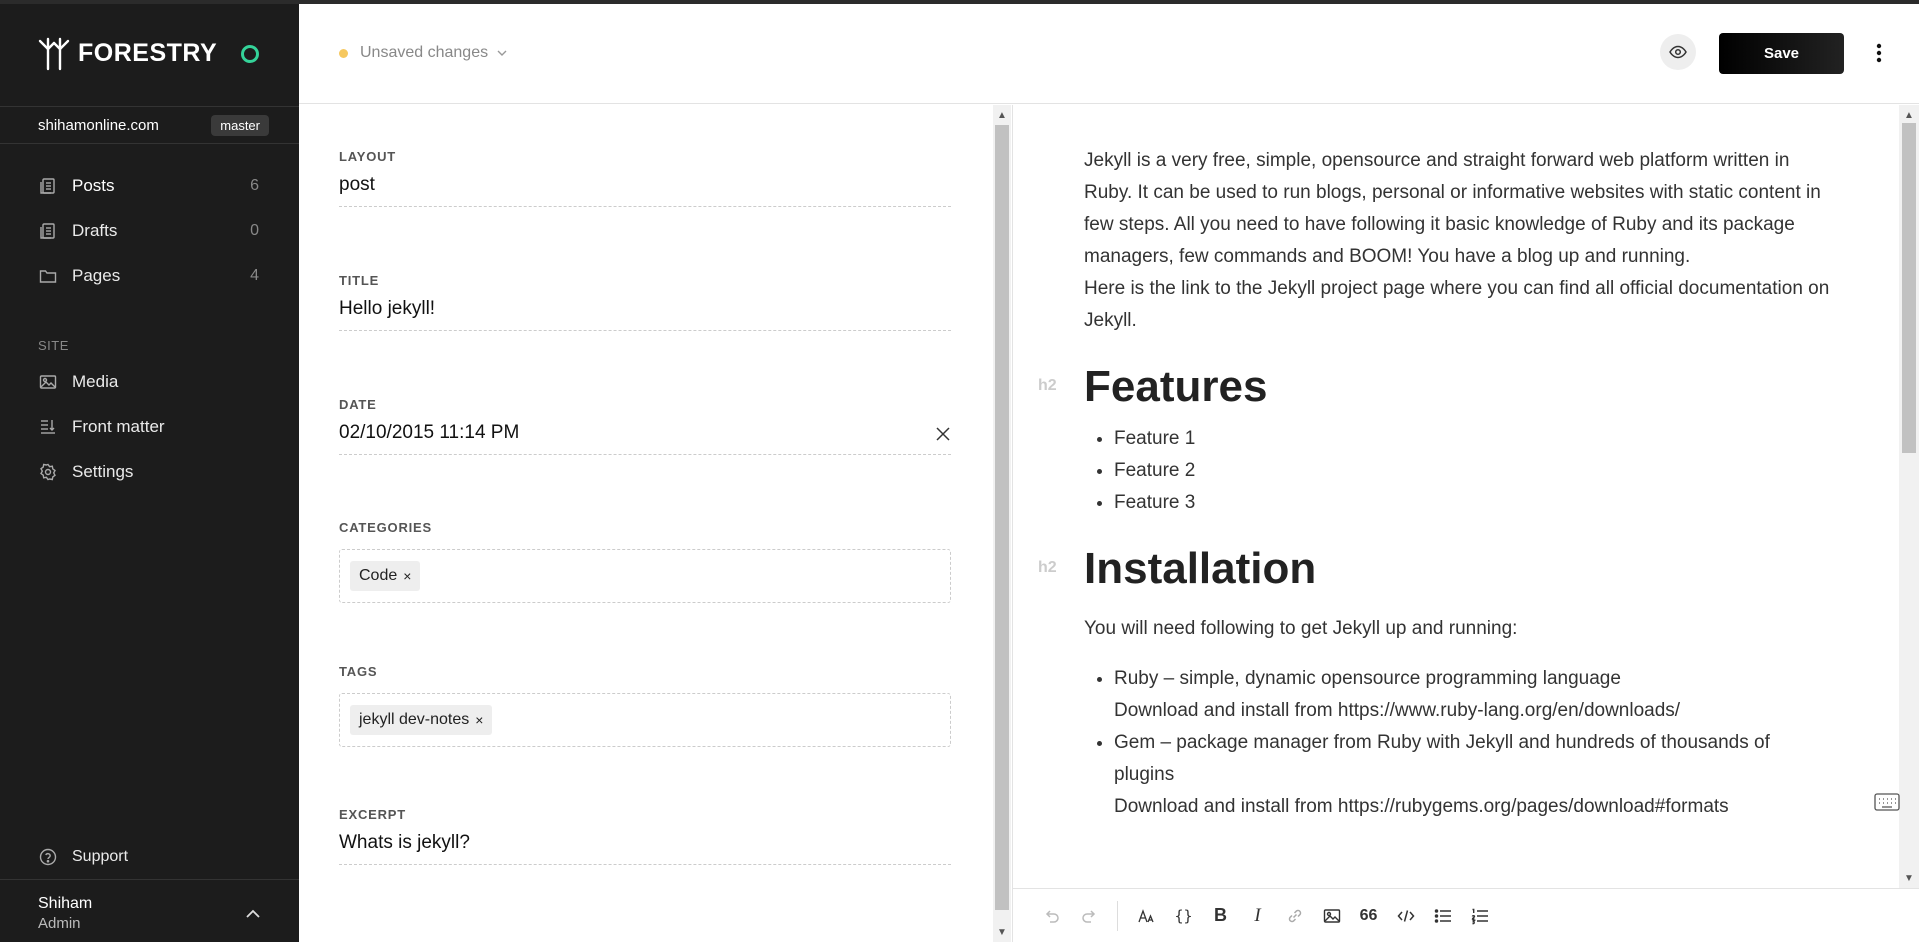 This screenshot has height=942, width=1919. I want to click on formatting-toolbar: {} B I 66, so click(1465, 915).